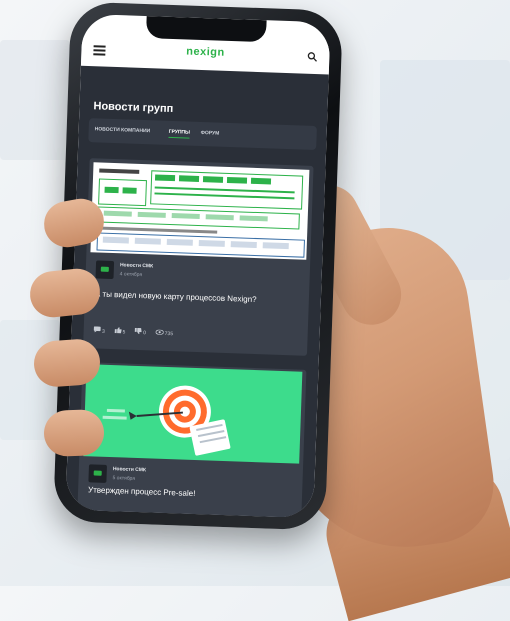  I want to click on target-icon, so click(166, 420).